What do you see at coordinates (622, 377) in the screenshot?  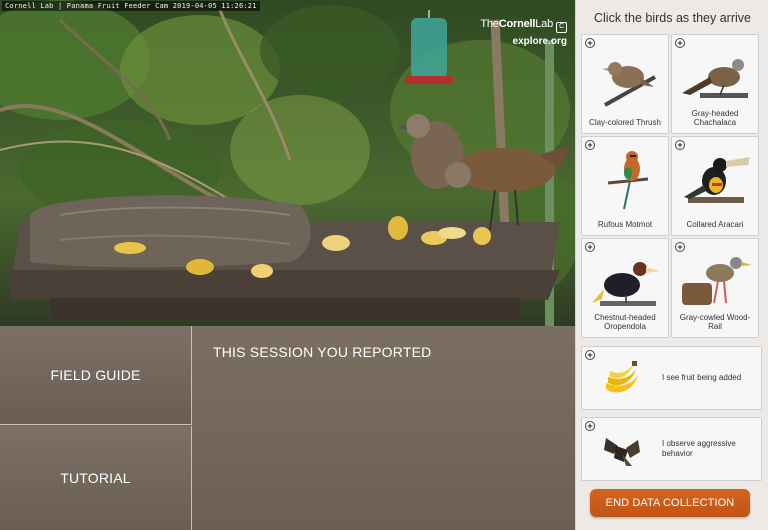 I see `banana-icon` at bounding box center [622, 377].